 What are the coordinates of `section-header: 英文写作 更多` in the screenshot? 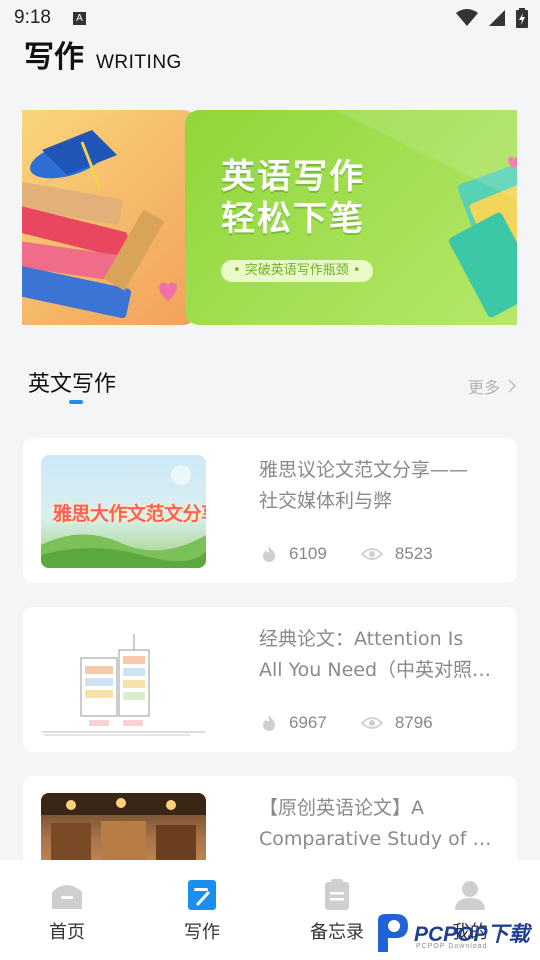 It's located at (273, 386).